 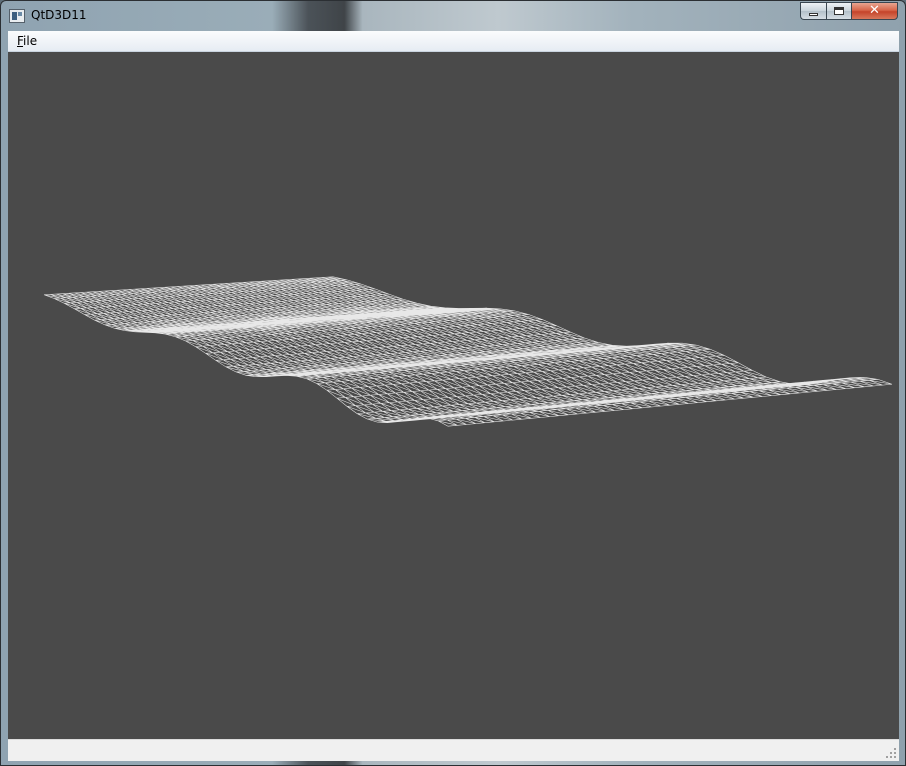 What do you see at coordinates (813, 11) in the screenshot?
I see `minimize-button` at bounding box center [813, 11].